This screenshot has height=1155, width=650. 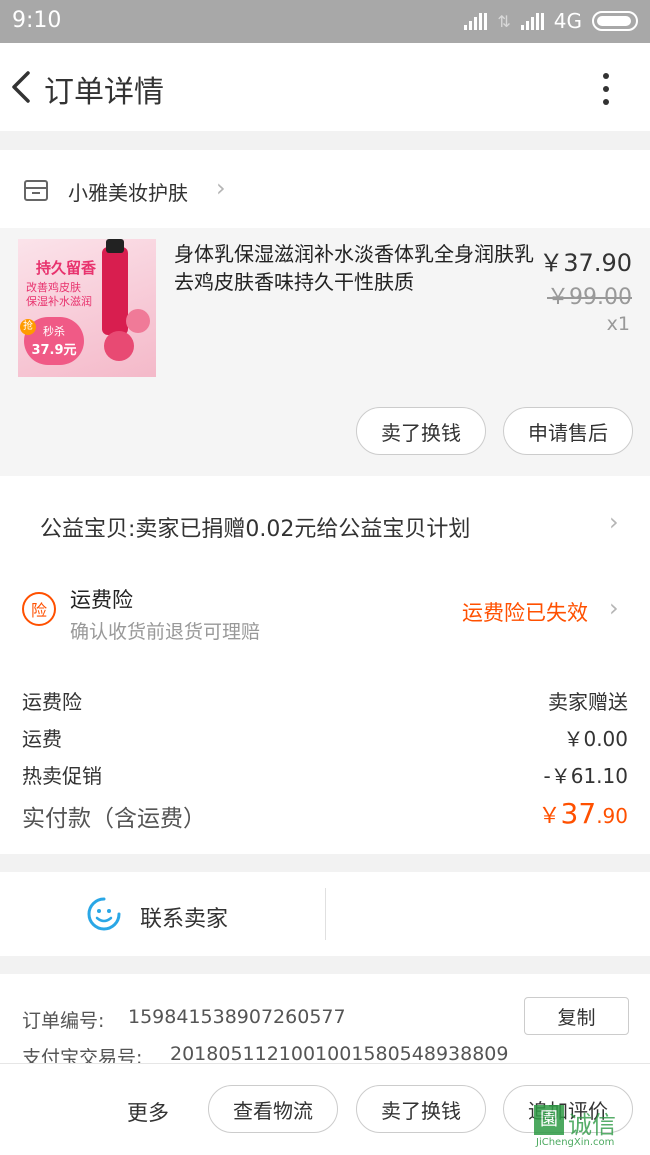 I want to click on shop-name: 小雅美妆护肤, so click(x=128, y=191).